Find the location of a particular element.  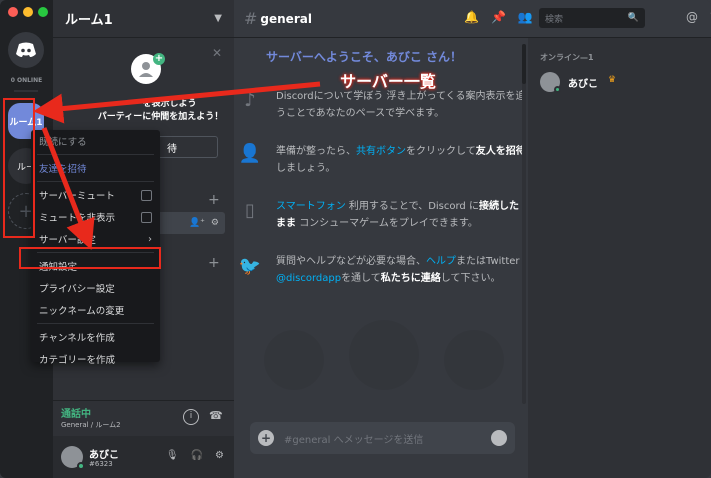

discord-logo-icon is located at coordinates (26, 49).